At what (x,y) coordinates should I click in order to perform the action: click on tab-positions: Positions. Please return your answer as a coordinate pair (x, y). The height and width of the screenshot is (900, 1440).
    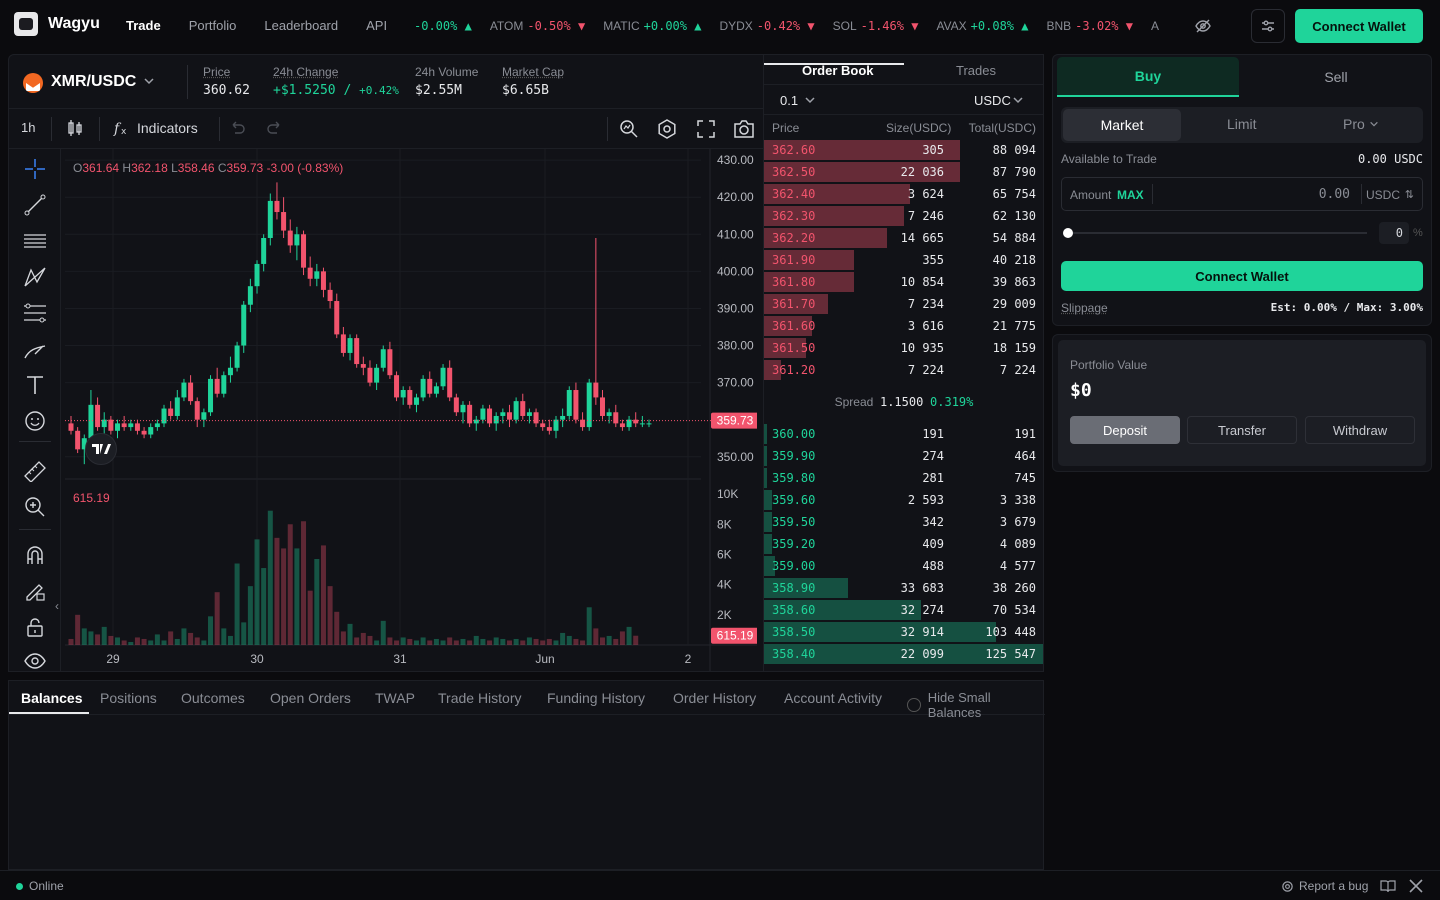
    Looking at the image, I should click on (128, 698).